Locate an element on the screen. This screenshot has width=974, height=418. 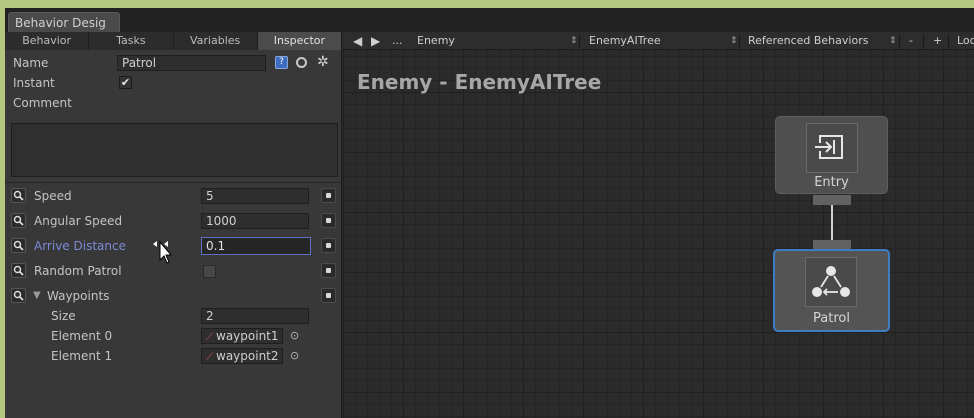
property-label: Angular Speed is located at coordinates (78, 221).